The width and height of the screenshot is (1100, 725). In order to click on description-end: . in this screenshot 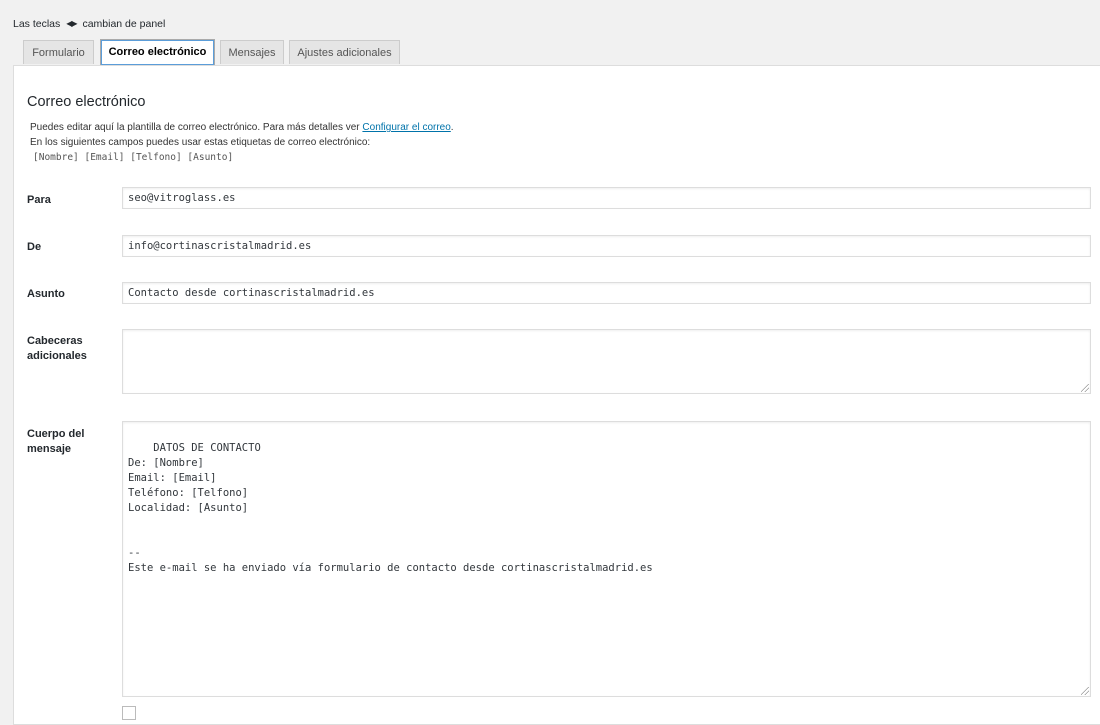, I will do `click(452, 127)`.